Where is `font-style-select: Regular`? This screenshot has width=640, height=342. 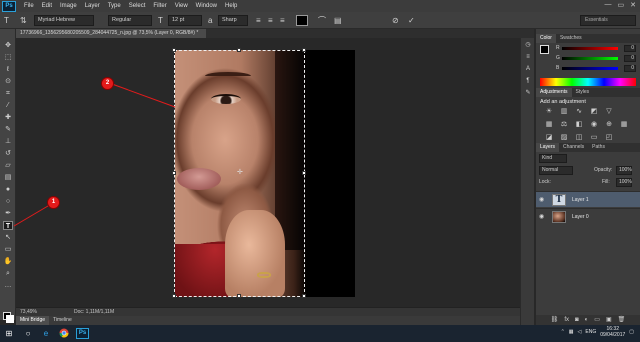
font-style-select: Regular is located at coordinates (130, 20).